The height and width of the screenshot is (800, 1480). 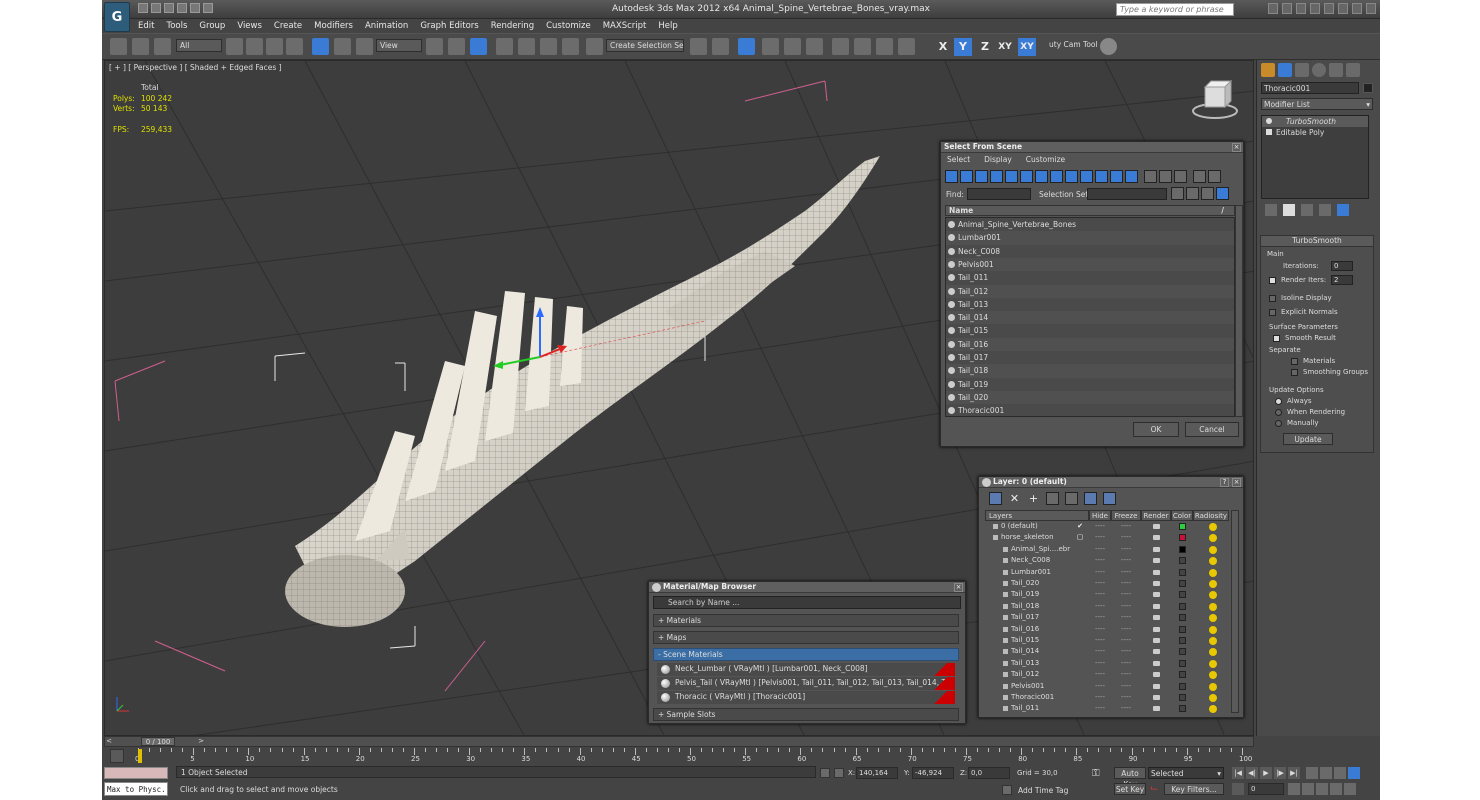 I want to click on object-name-field: Thoracic001, so click(x=1310, y=88).